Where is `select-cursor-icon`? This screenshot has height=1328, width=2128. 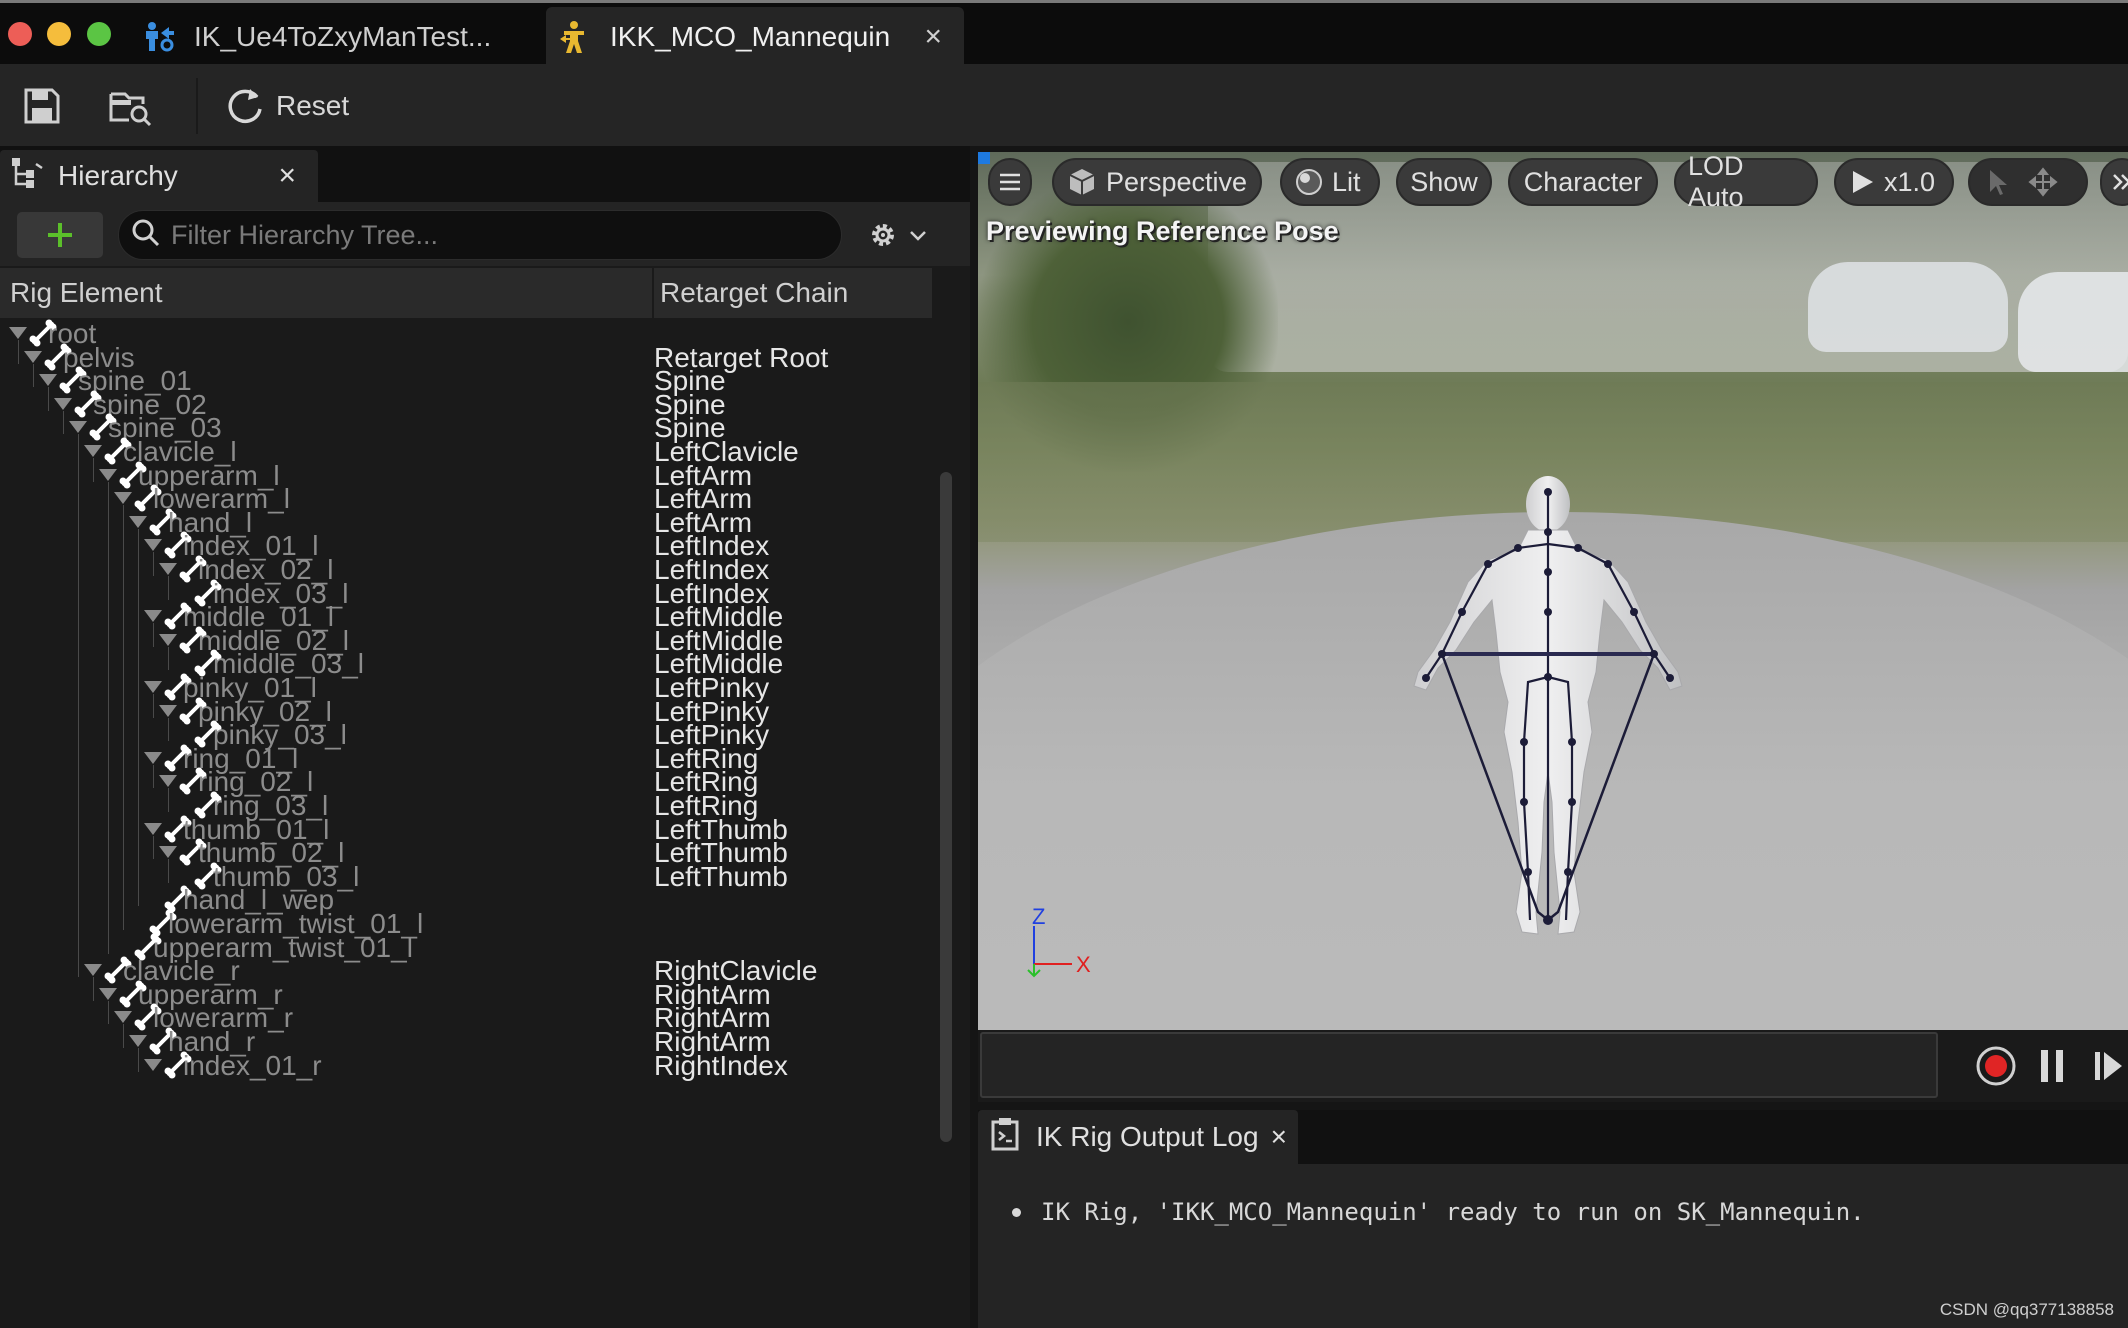
select-cursor-icon is located at coordinates (1996, 182).